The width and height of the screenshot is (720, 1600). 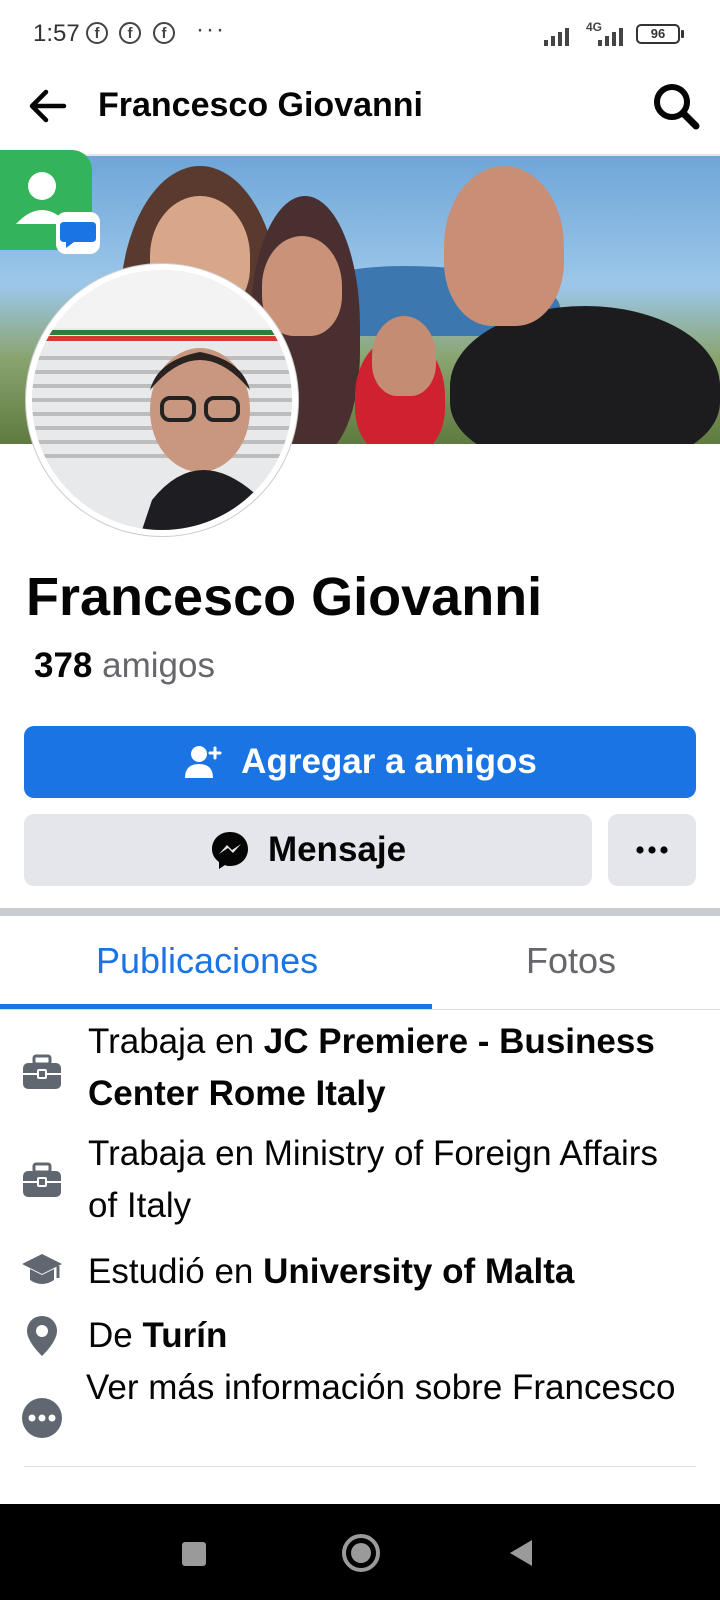 What do you see at coordinates (176, 1271) in the screenshot?
I see `info-prefix: Estudió en` at bounding box center [176, 1271].